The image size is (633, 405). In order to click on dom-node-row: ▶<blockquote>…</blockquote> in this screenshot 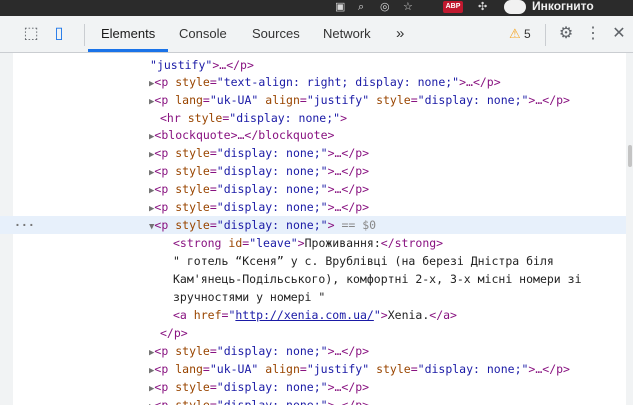, I will do `click(313, 135)`.